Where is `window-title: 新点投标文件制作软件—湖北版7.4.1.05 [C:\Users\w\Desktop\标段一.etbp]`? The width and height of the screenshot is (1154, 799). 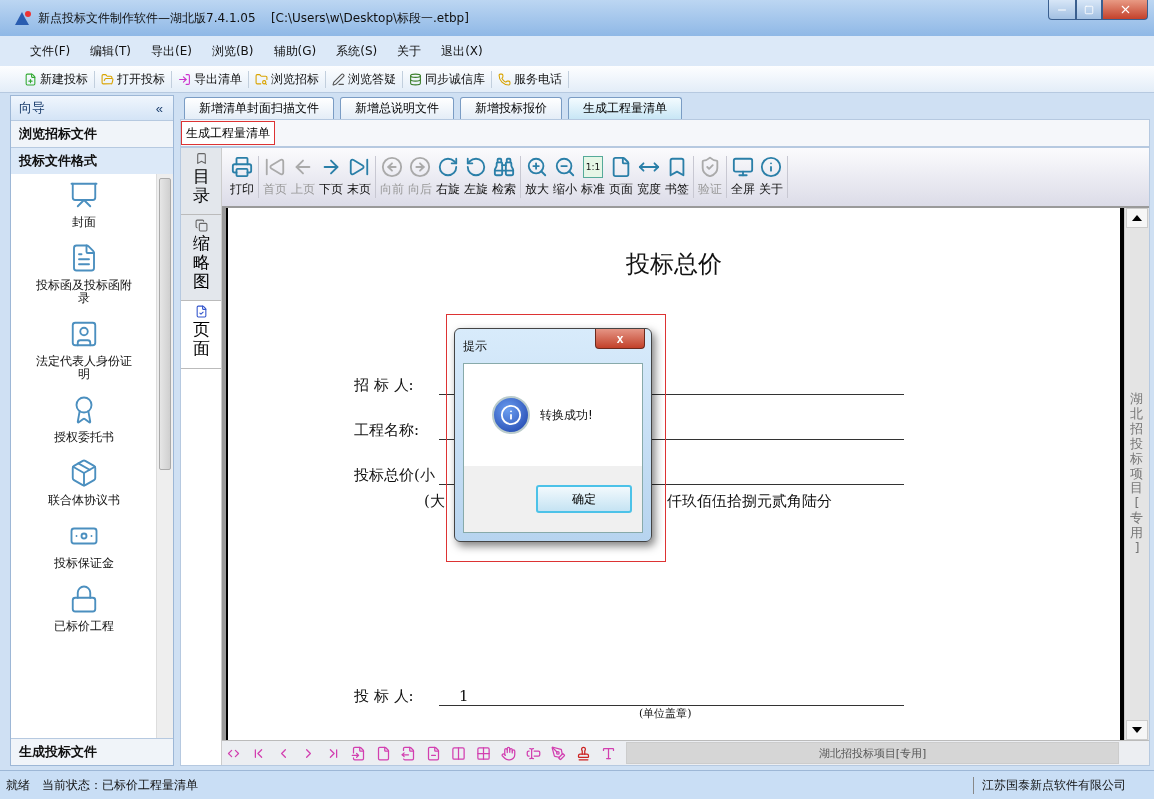 window-title: 新点投标文件制作软件—湖北版7.4.1.05 [C:\Users\w\Desktop\标段一.etbp] is located at coordinates (254, 18).